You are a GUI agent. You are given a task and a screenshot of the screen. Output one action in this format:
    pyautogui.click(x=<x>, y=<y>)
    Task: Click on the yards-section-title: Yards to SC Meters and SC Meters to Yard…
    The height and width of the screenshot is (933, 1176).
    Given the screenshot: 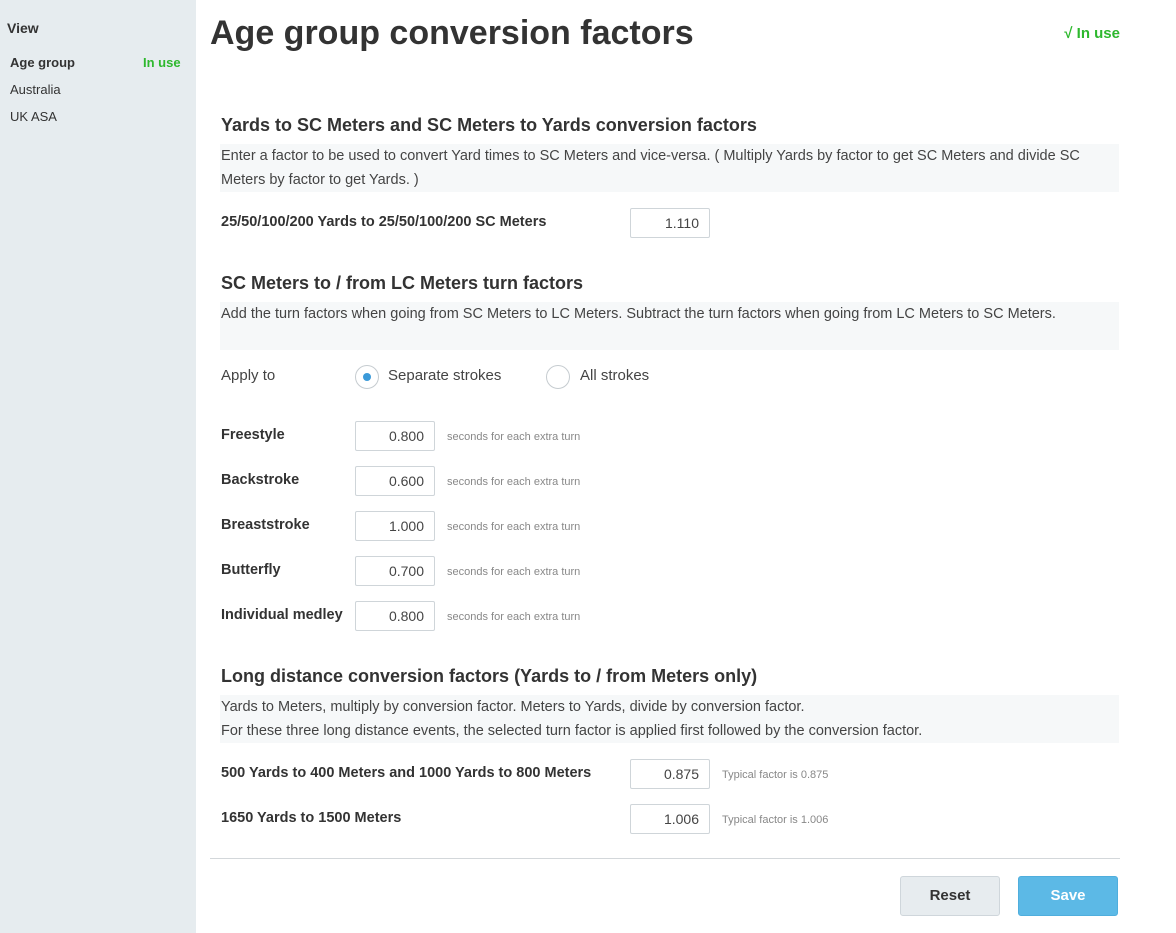 What is the action you would take?
    pyautogui.click(x=489, y=125)
    